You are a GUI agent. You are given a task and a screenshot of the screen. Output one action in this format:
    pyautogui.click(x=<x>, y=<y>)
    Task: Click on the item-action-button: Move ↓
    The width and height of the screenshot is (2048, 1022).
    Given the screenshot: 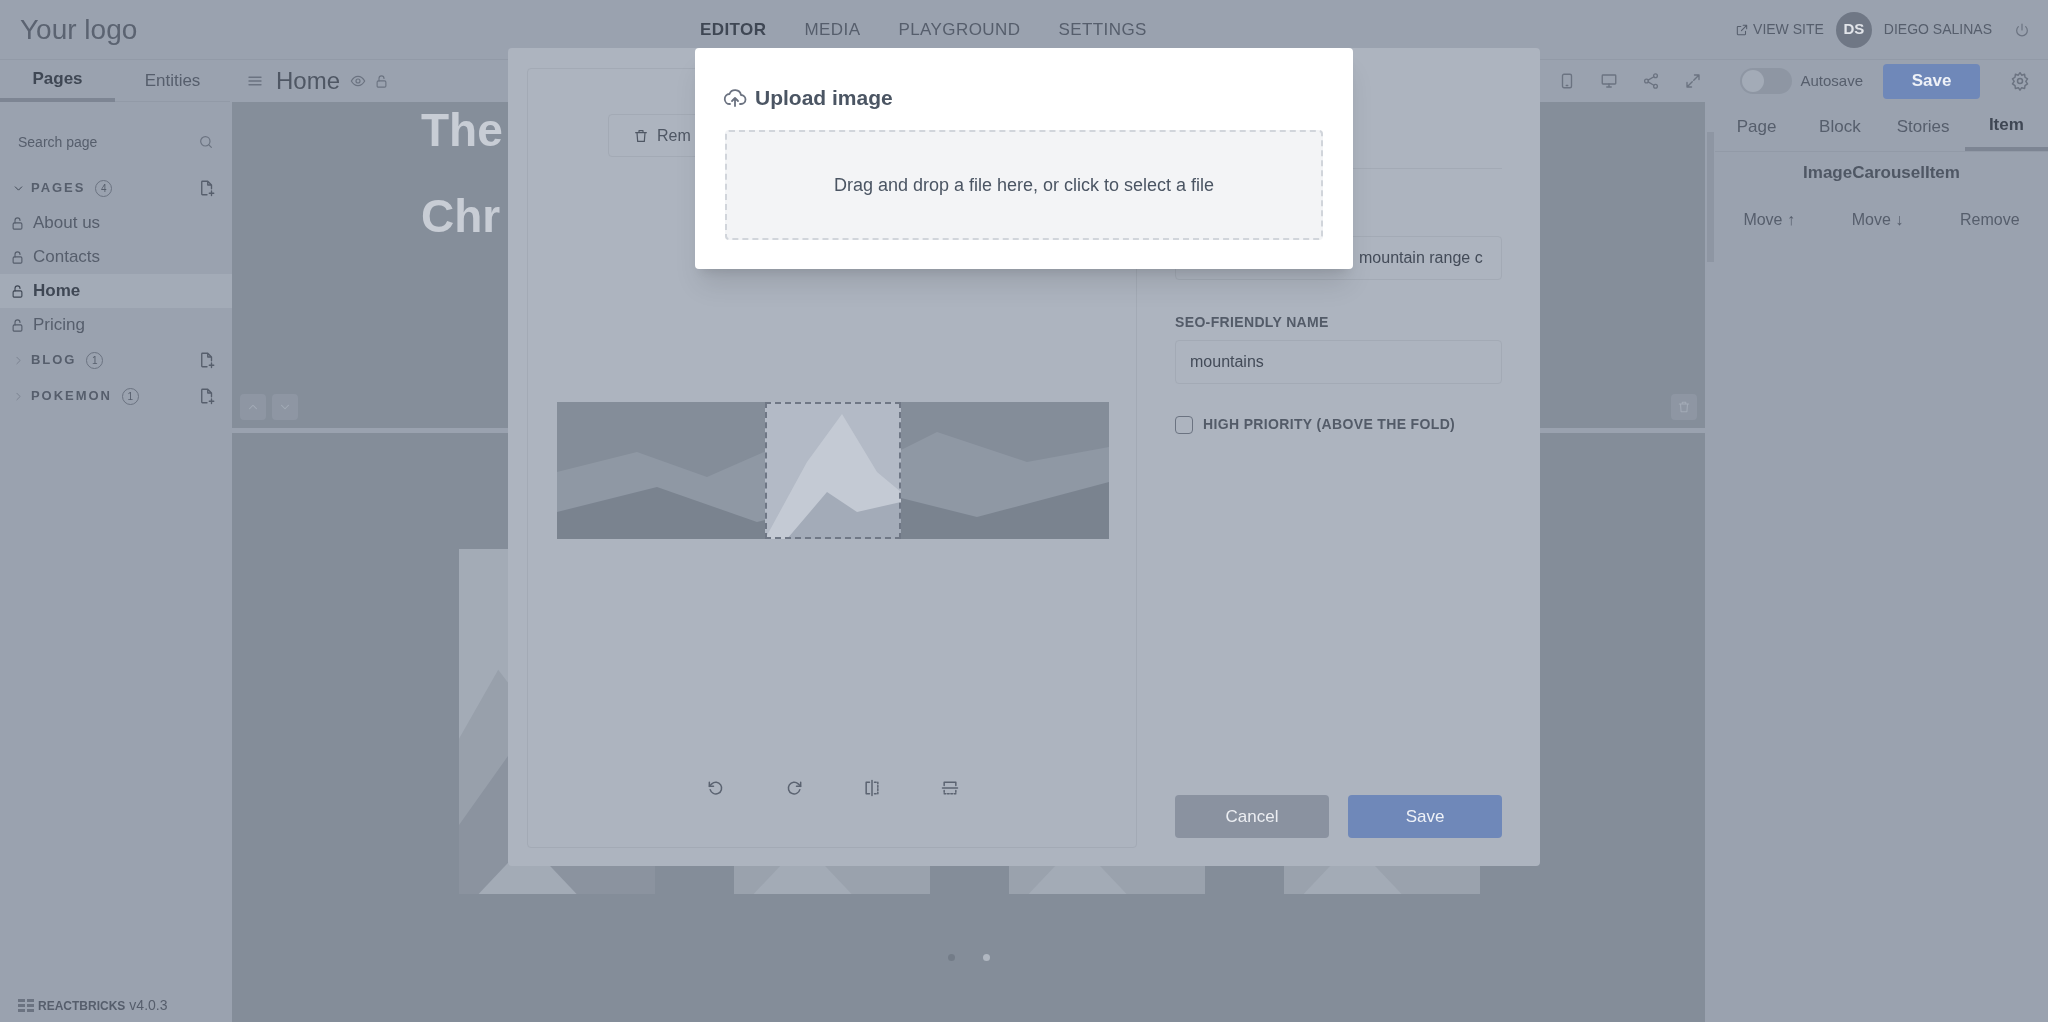 What is the action you would take?
    pyautogui.click(x=1877, y=219)
    